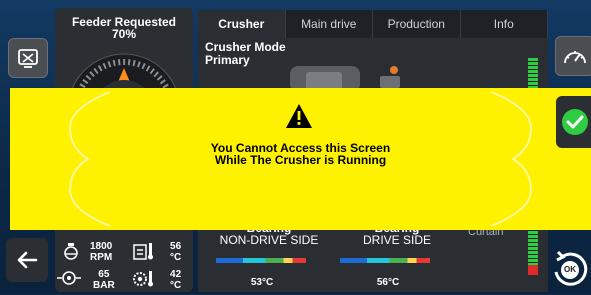 The image size is (591, 295). I want to click on rpm-icon, so click(71, 253).